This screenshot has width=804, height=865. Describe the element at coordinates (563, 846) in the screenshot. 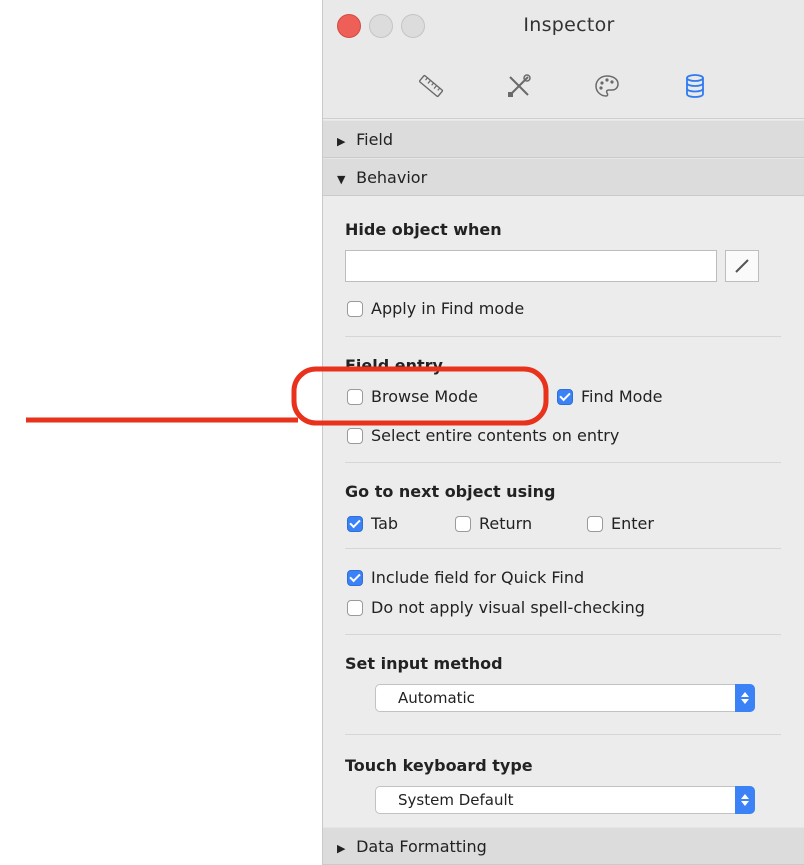

I see `section-data-formatting-header: ▶ Data Formatting` at that location.